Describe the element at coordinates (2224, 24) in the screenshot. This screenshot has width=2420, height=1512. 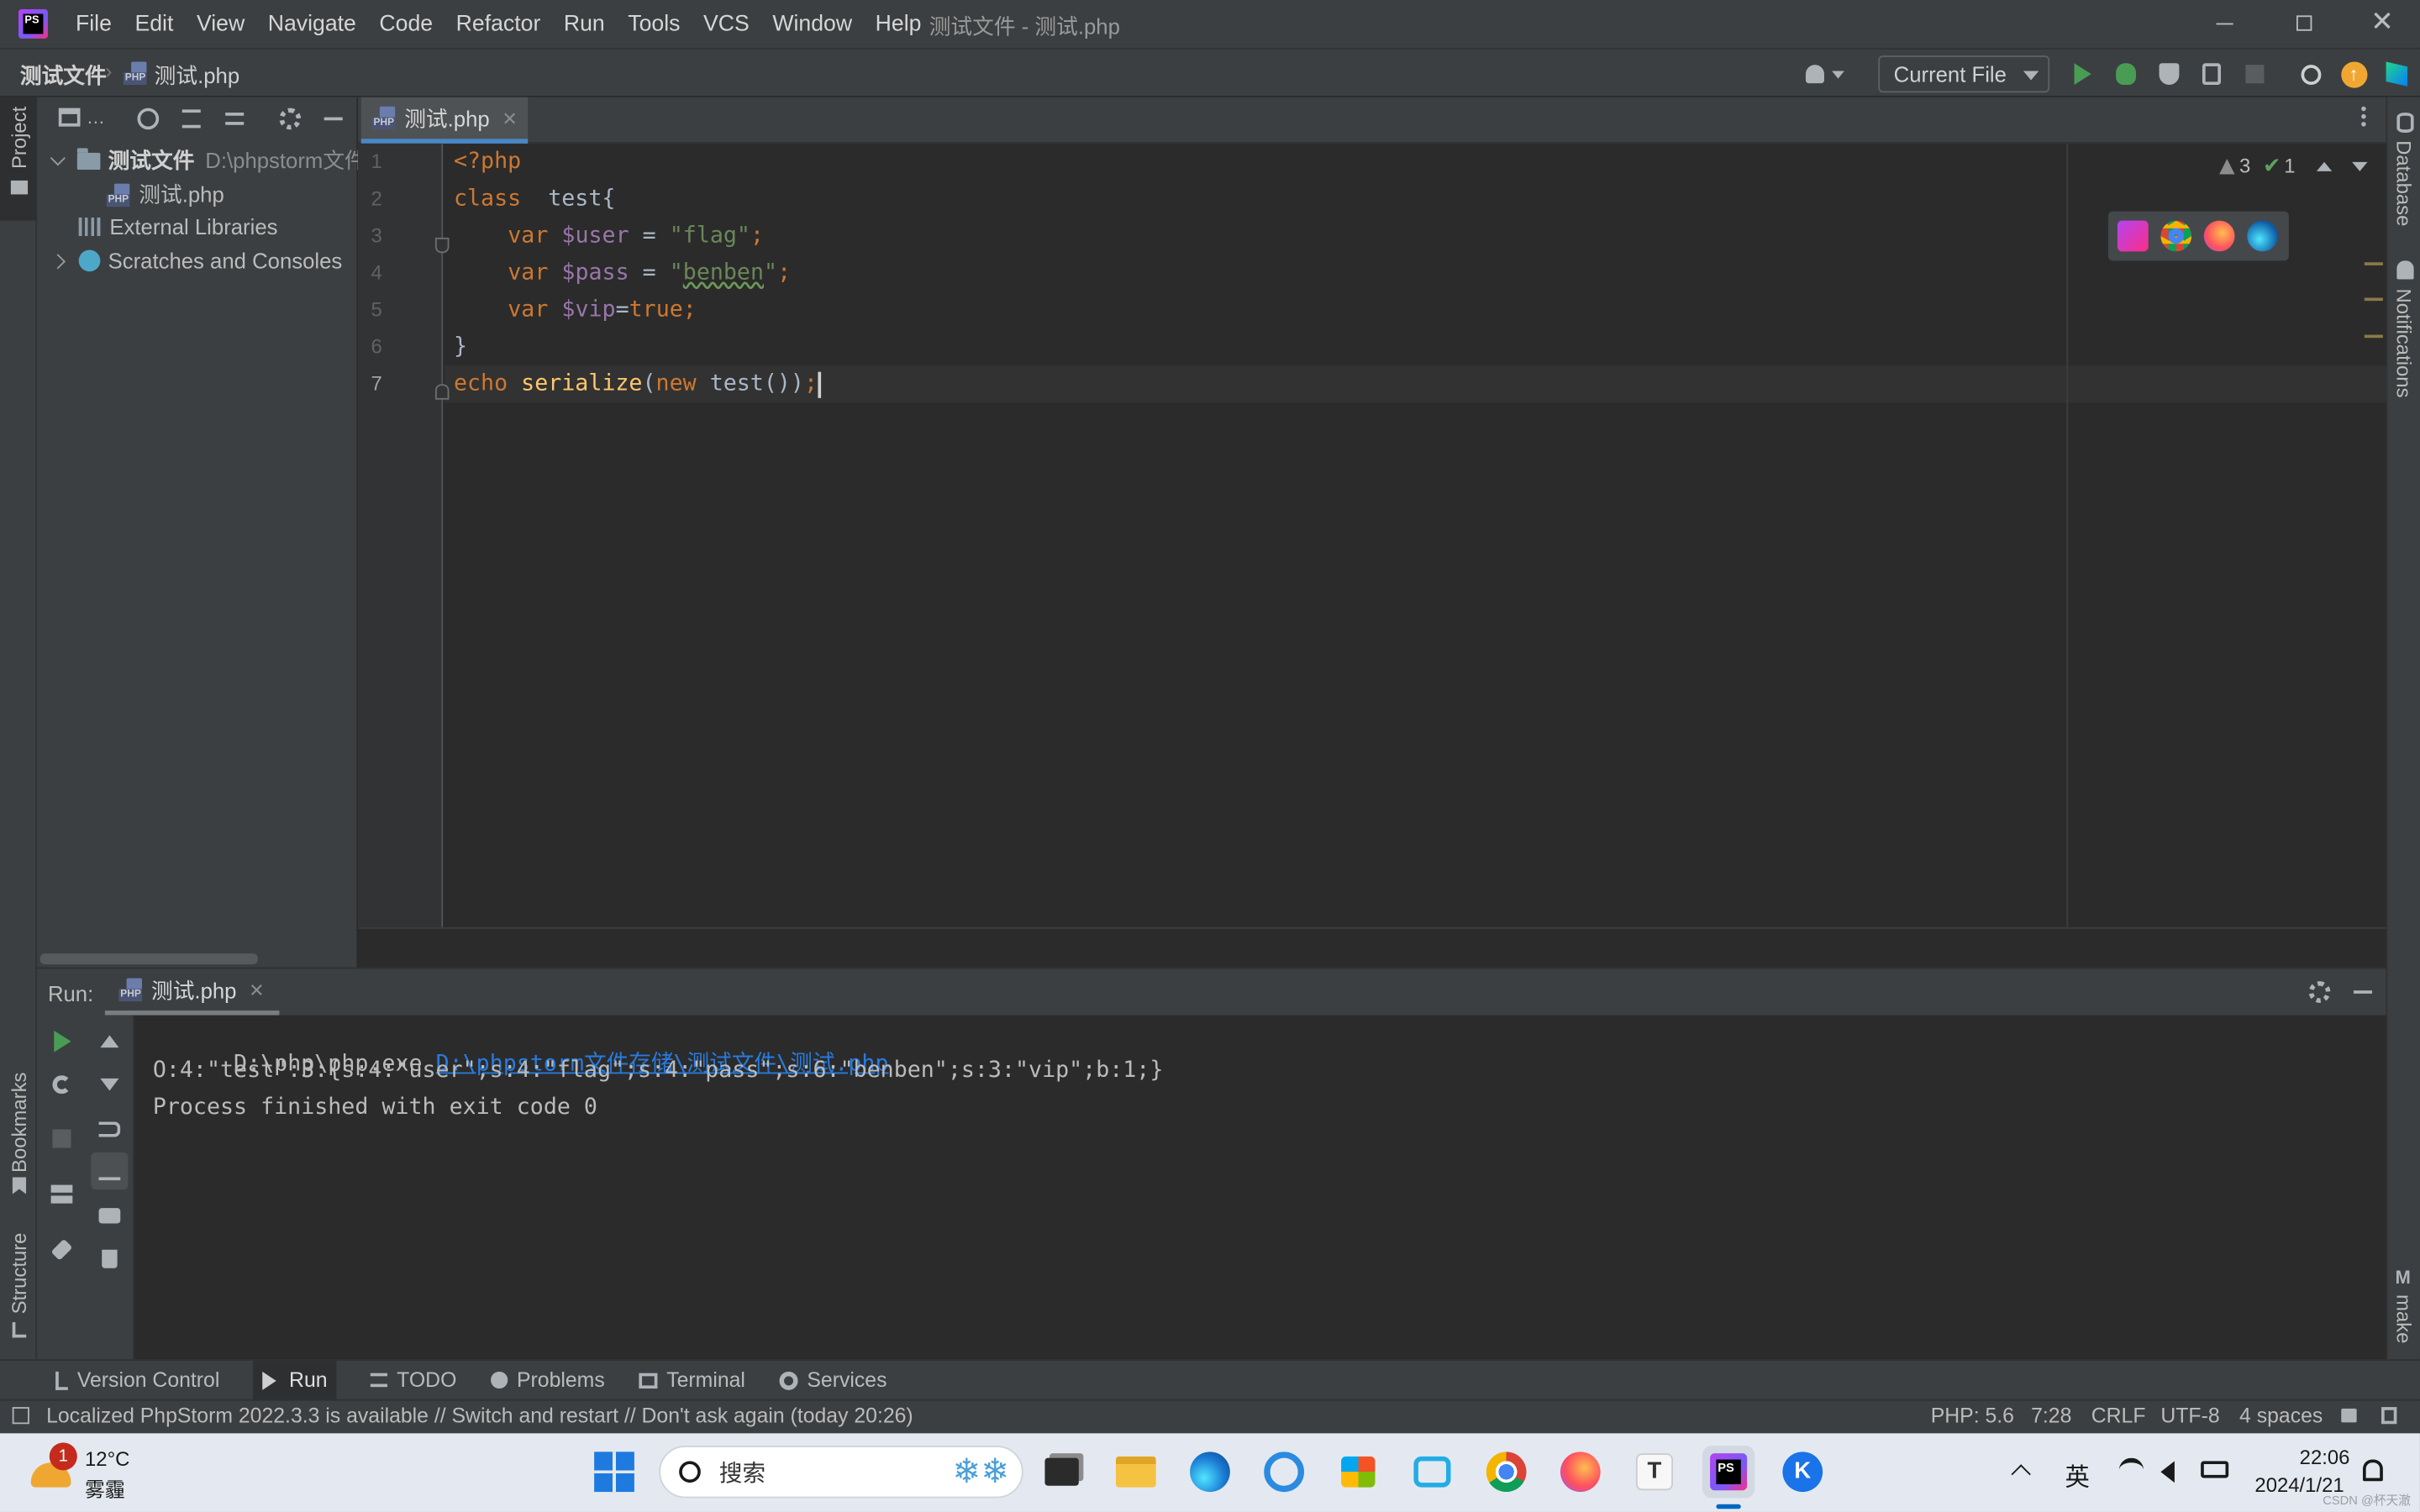
I see `minimize-button` at that location.